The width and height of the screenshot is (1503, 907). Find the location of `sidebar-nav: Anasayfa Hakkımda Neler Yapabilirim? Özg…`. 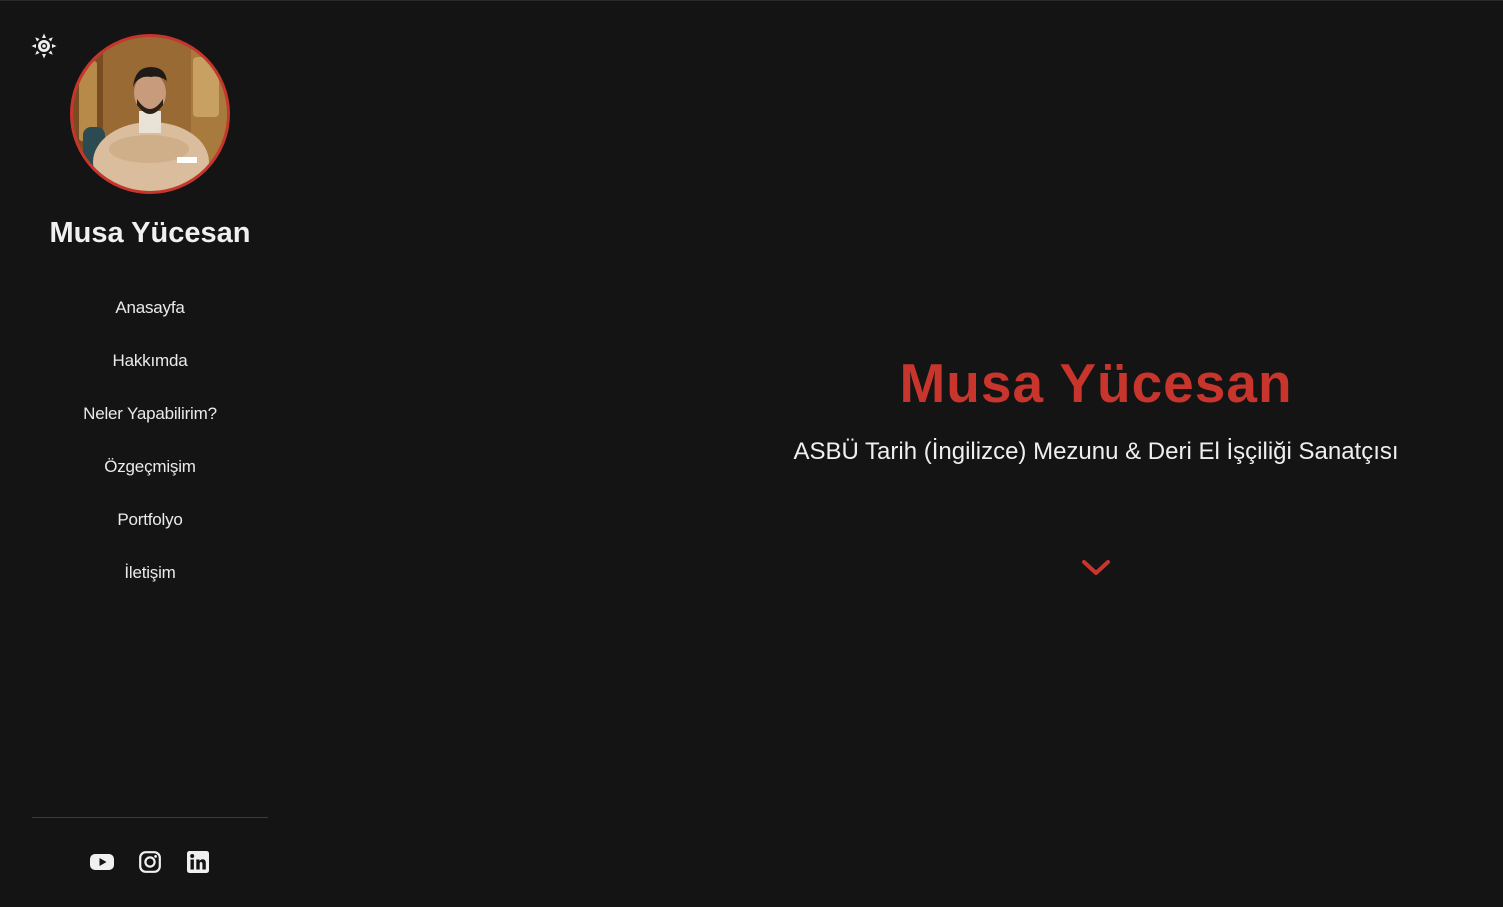

sidebar-nav: Anasayfa Hakkımda Neler Yapabilirim? Özg… is located at coordinates (150, 440).